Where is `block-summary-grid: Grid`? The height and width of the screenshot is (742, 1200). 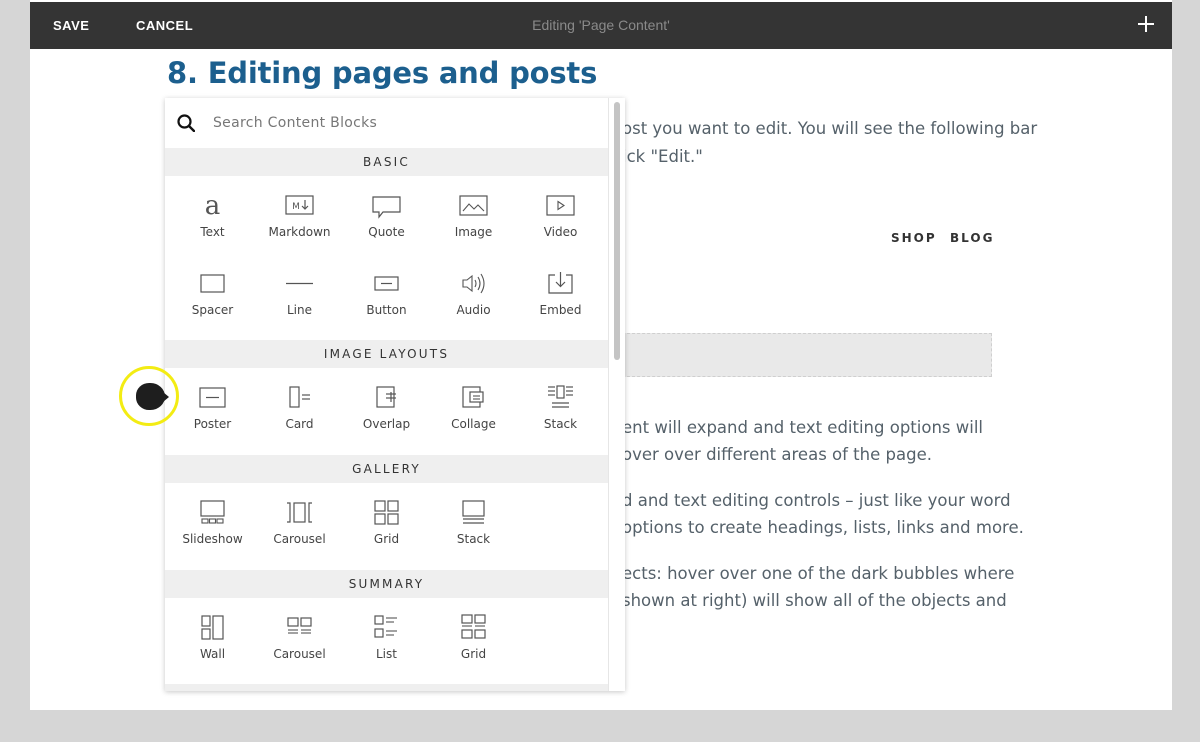 block-summary-grid: Grid is located at coordinates (473, 648).